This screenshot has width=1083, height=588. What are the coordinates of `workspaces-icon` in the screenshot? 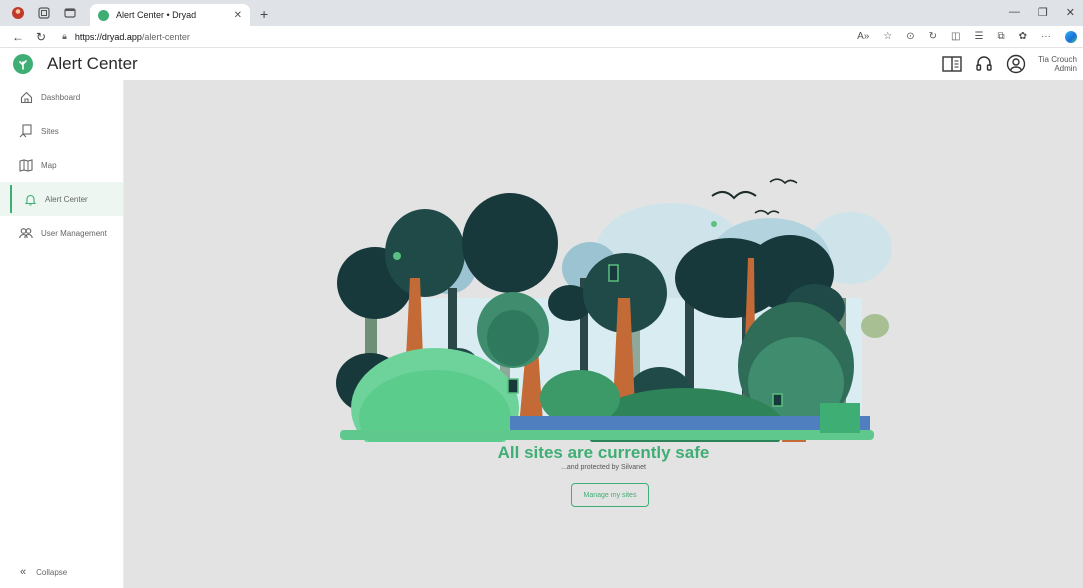 It's located at (44, 13).